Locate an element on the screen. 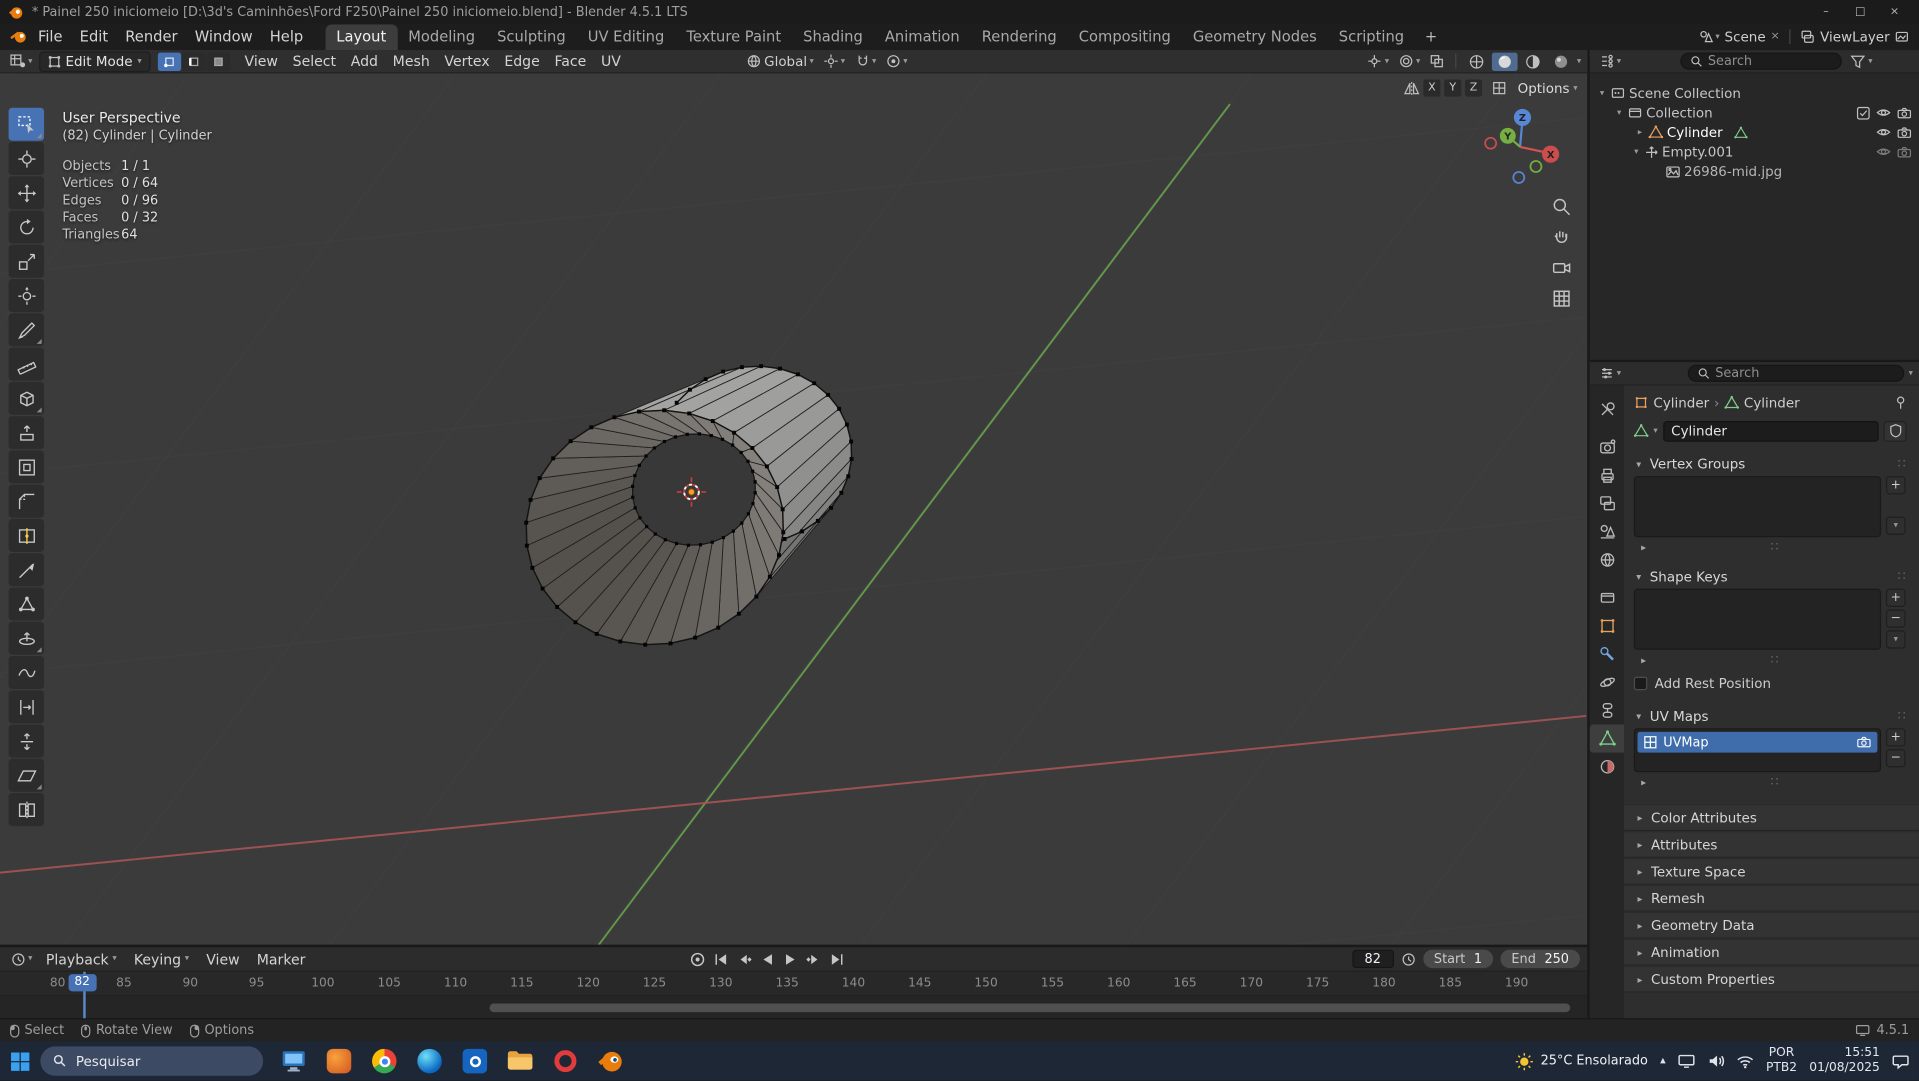  jump-to-start-button is located at coordinates (720, 959).